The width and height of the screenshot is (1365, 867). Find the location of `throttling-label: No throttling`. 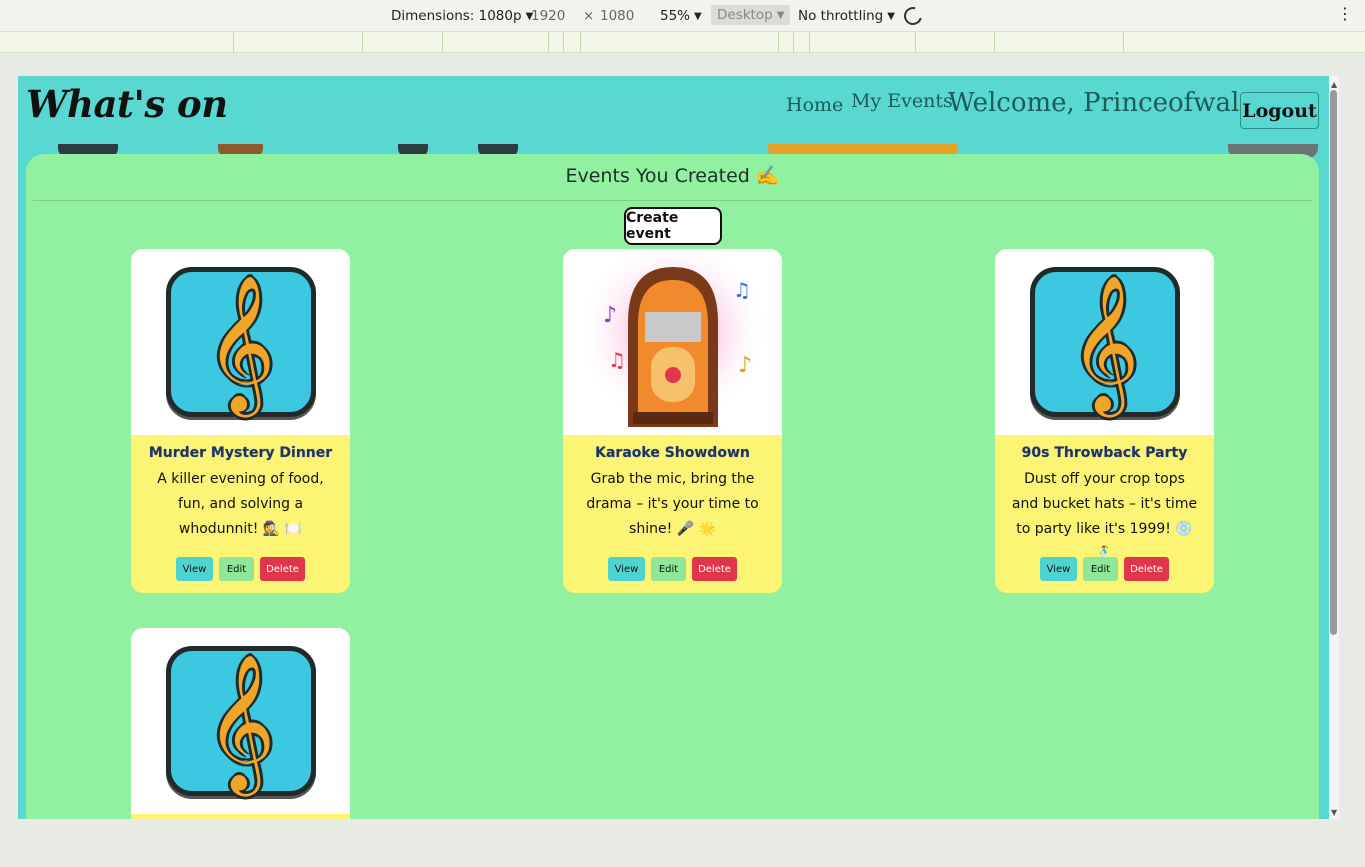

throttling-label: No throttling is located at coordinates (841, 16).